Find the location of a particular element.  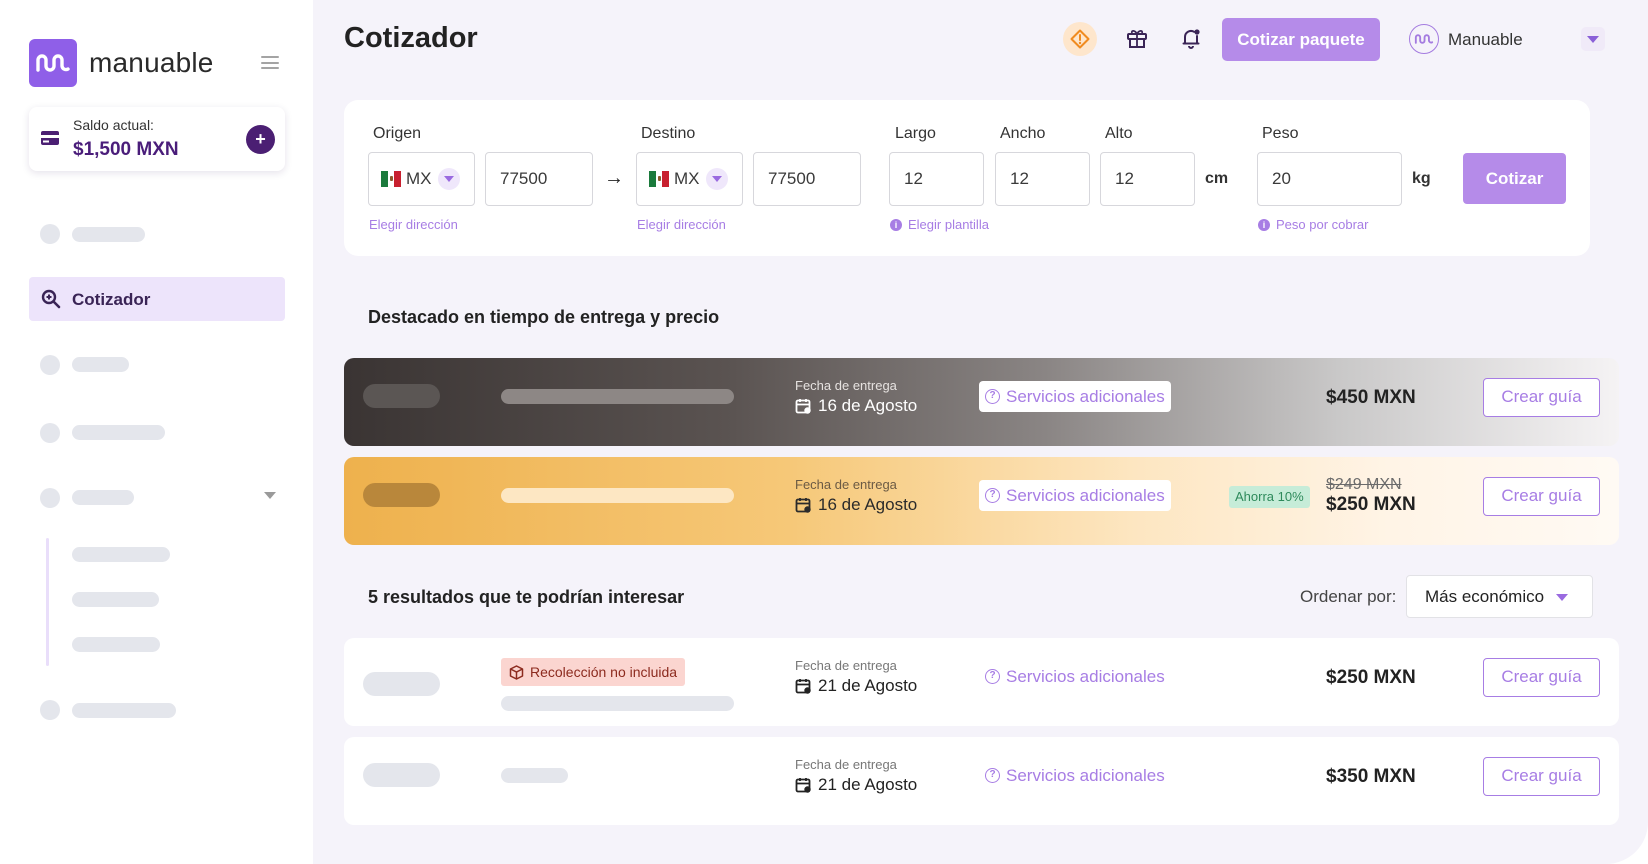

notification-bell-icon is located at coordinates (1191, 38).